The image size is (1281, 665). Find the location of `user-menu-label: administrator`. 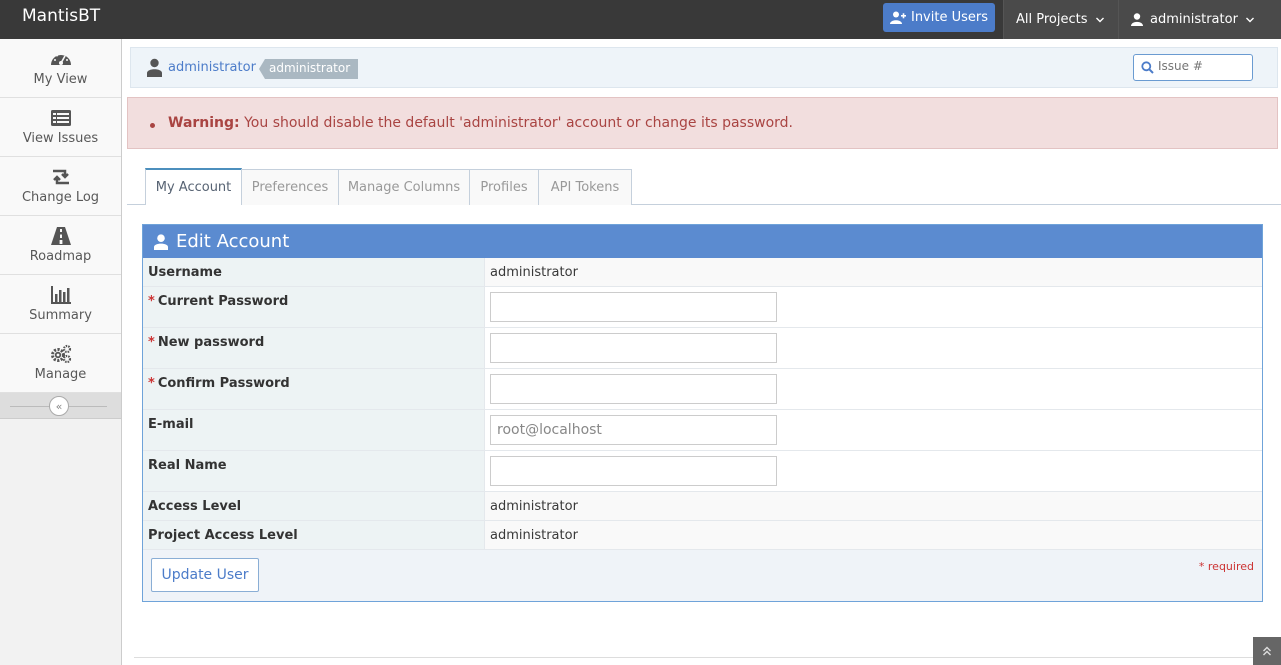

user-menu-label: administrator is located at coordinates (1194, 19).